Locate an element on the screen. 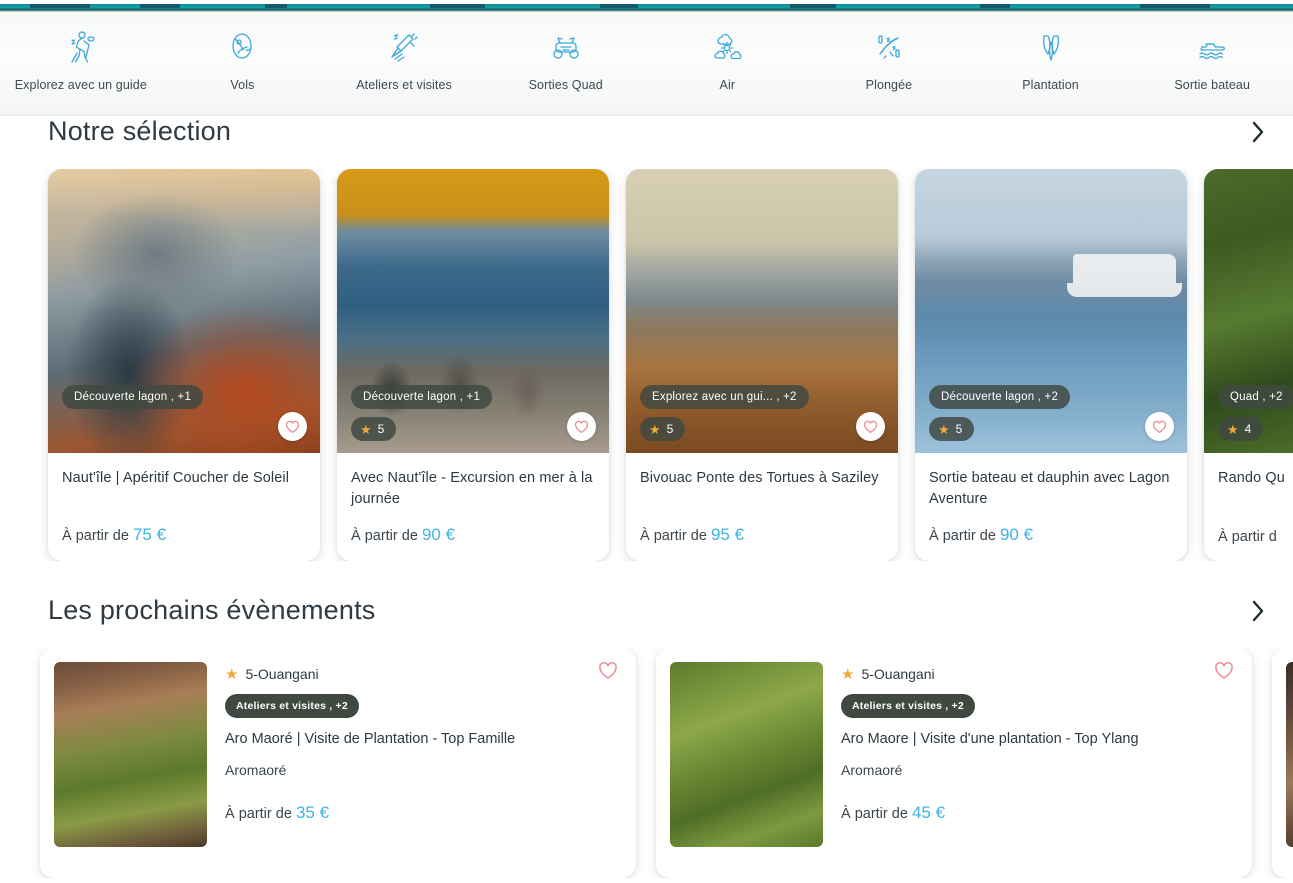 The width and height of the screenshot is (1293, 883). category-air: Air is located at coordinates (728, 63).